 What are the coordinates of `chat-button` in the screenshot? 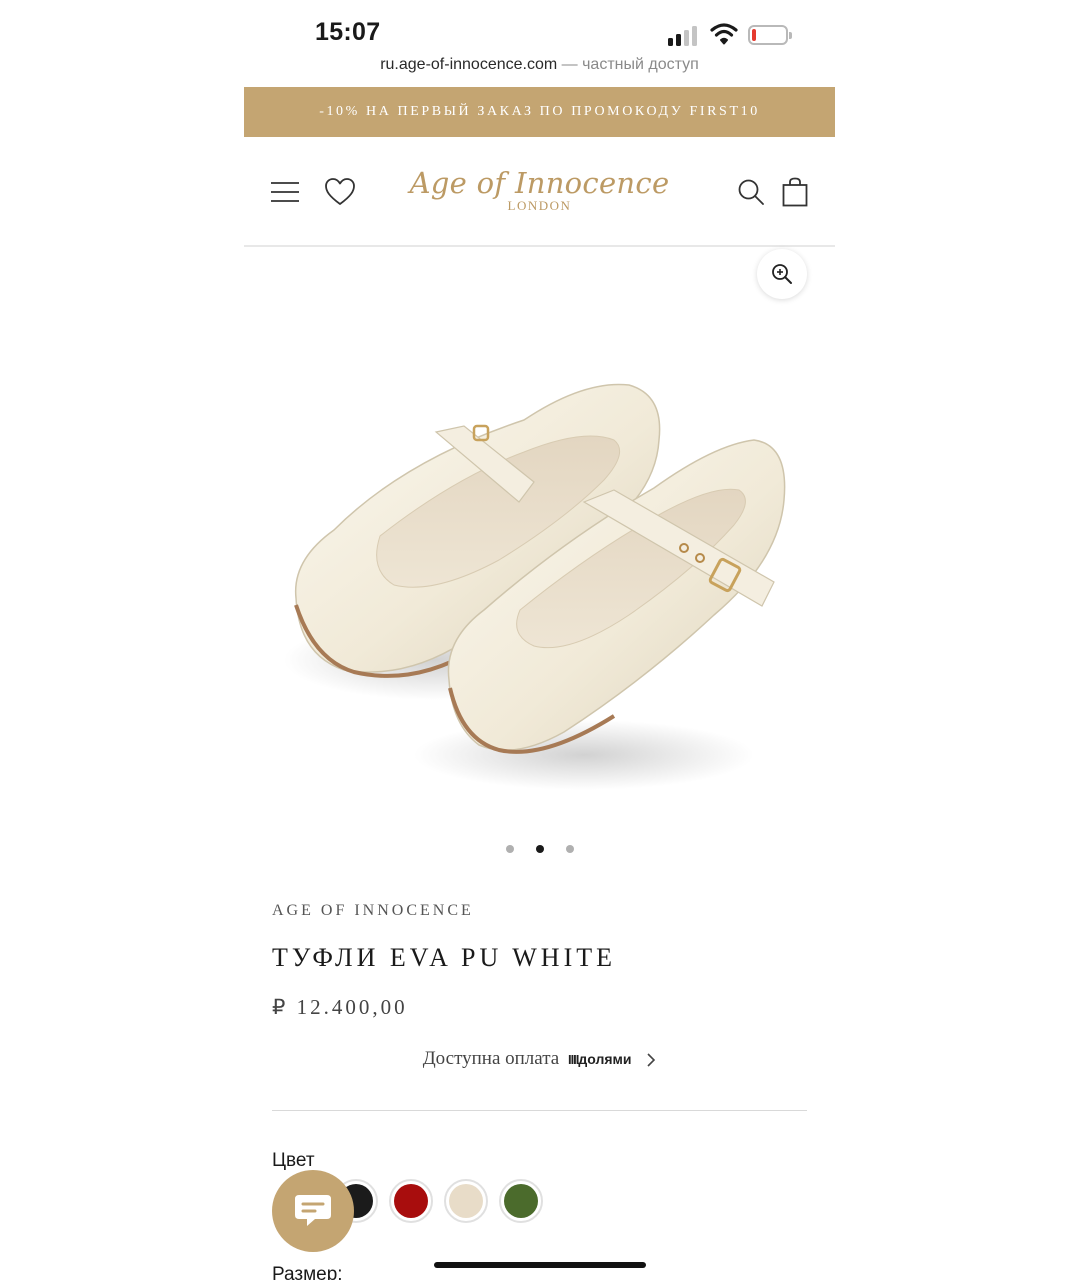 It's located at (313, 1211).